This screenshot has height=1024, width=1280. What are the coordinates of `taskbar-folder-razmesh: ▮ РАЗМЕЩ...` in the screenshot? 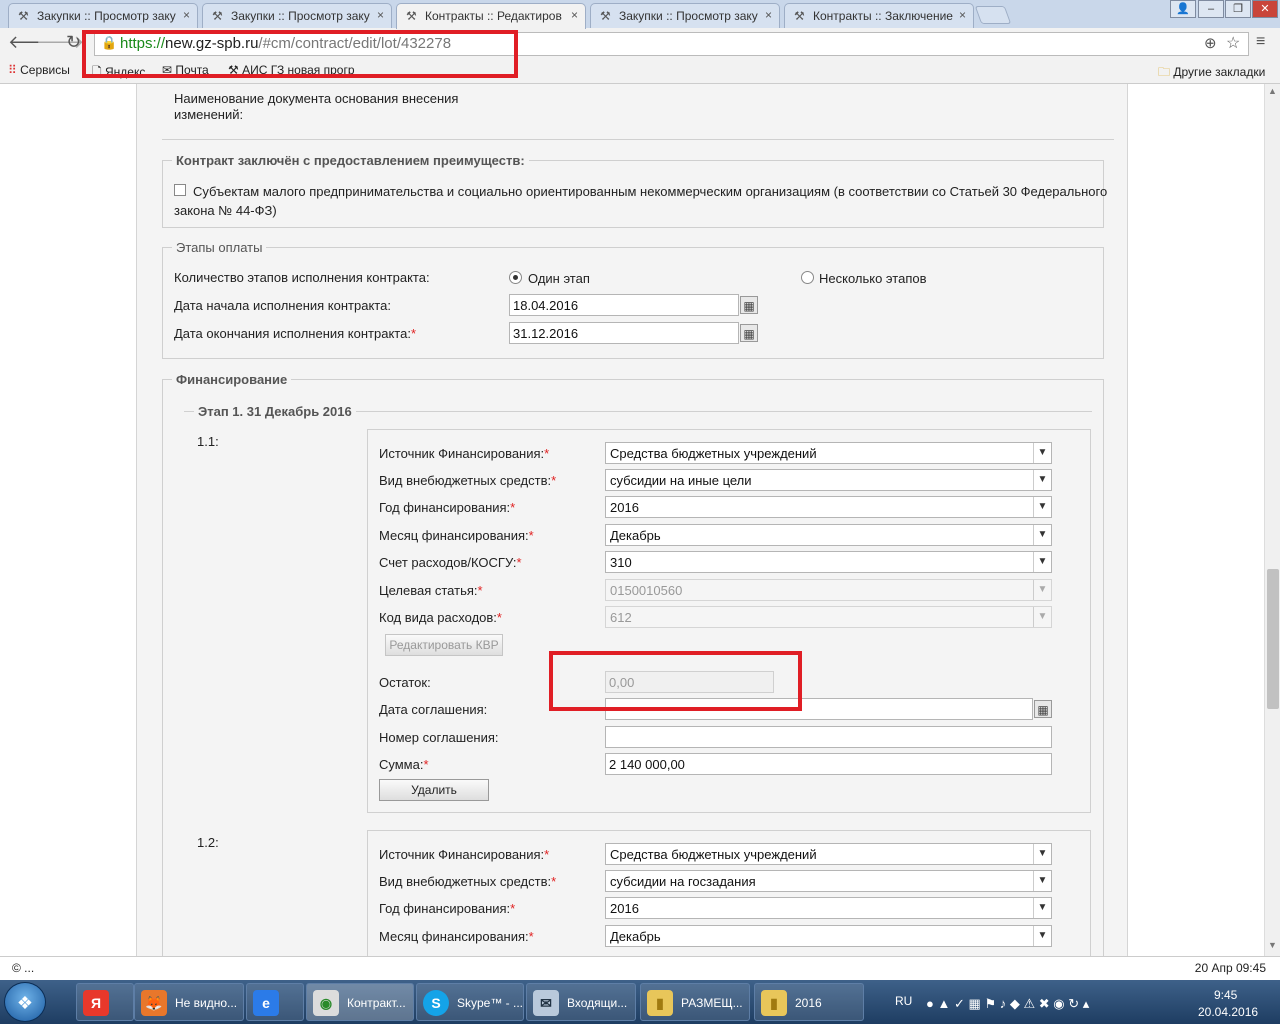 It's located at (695, 1002).